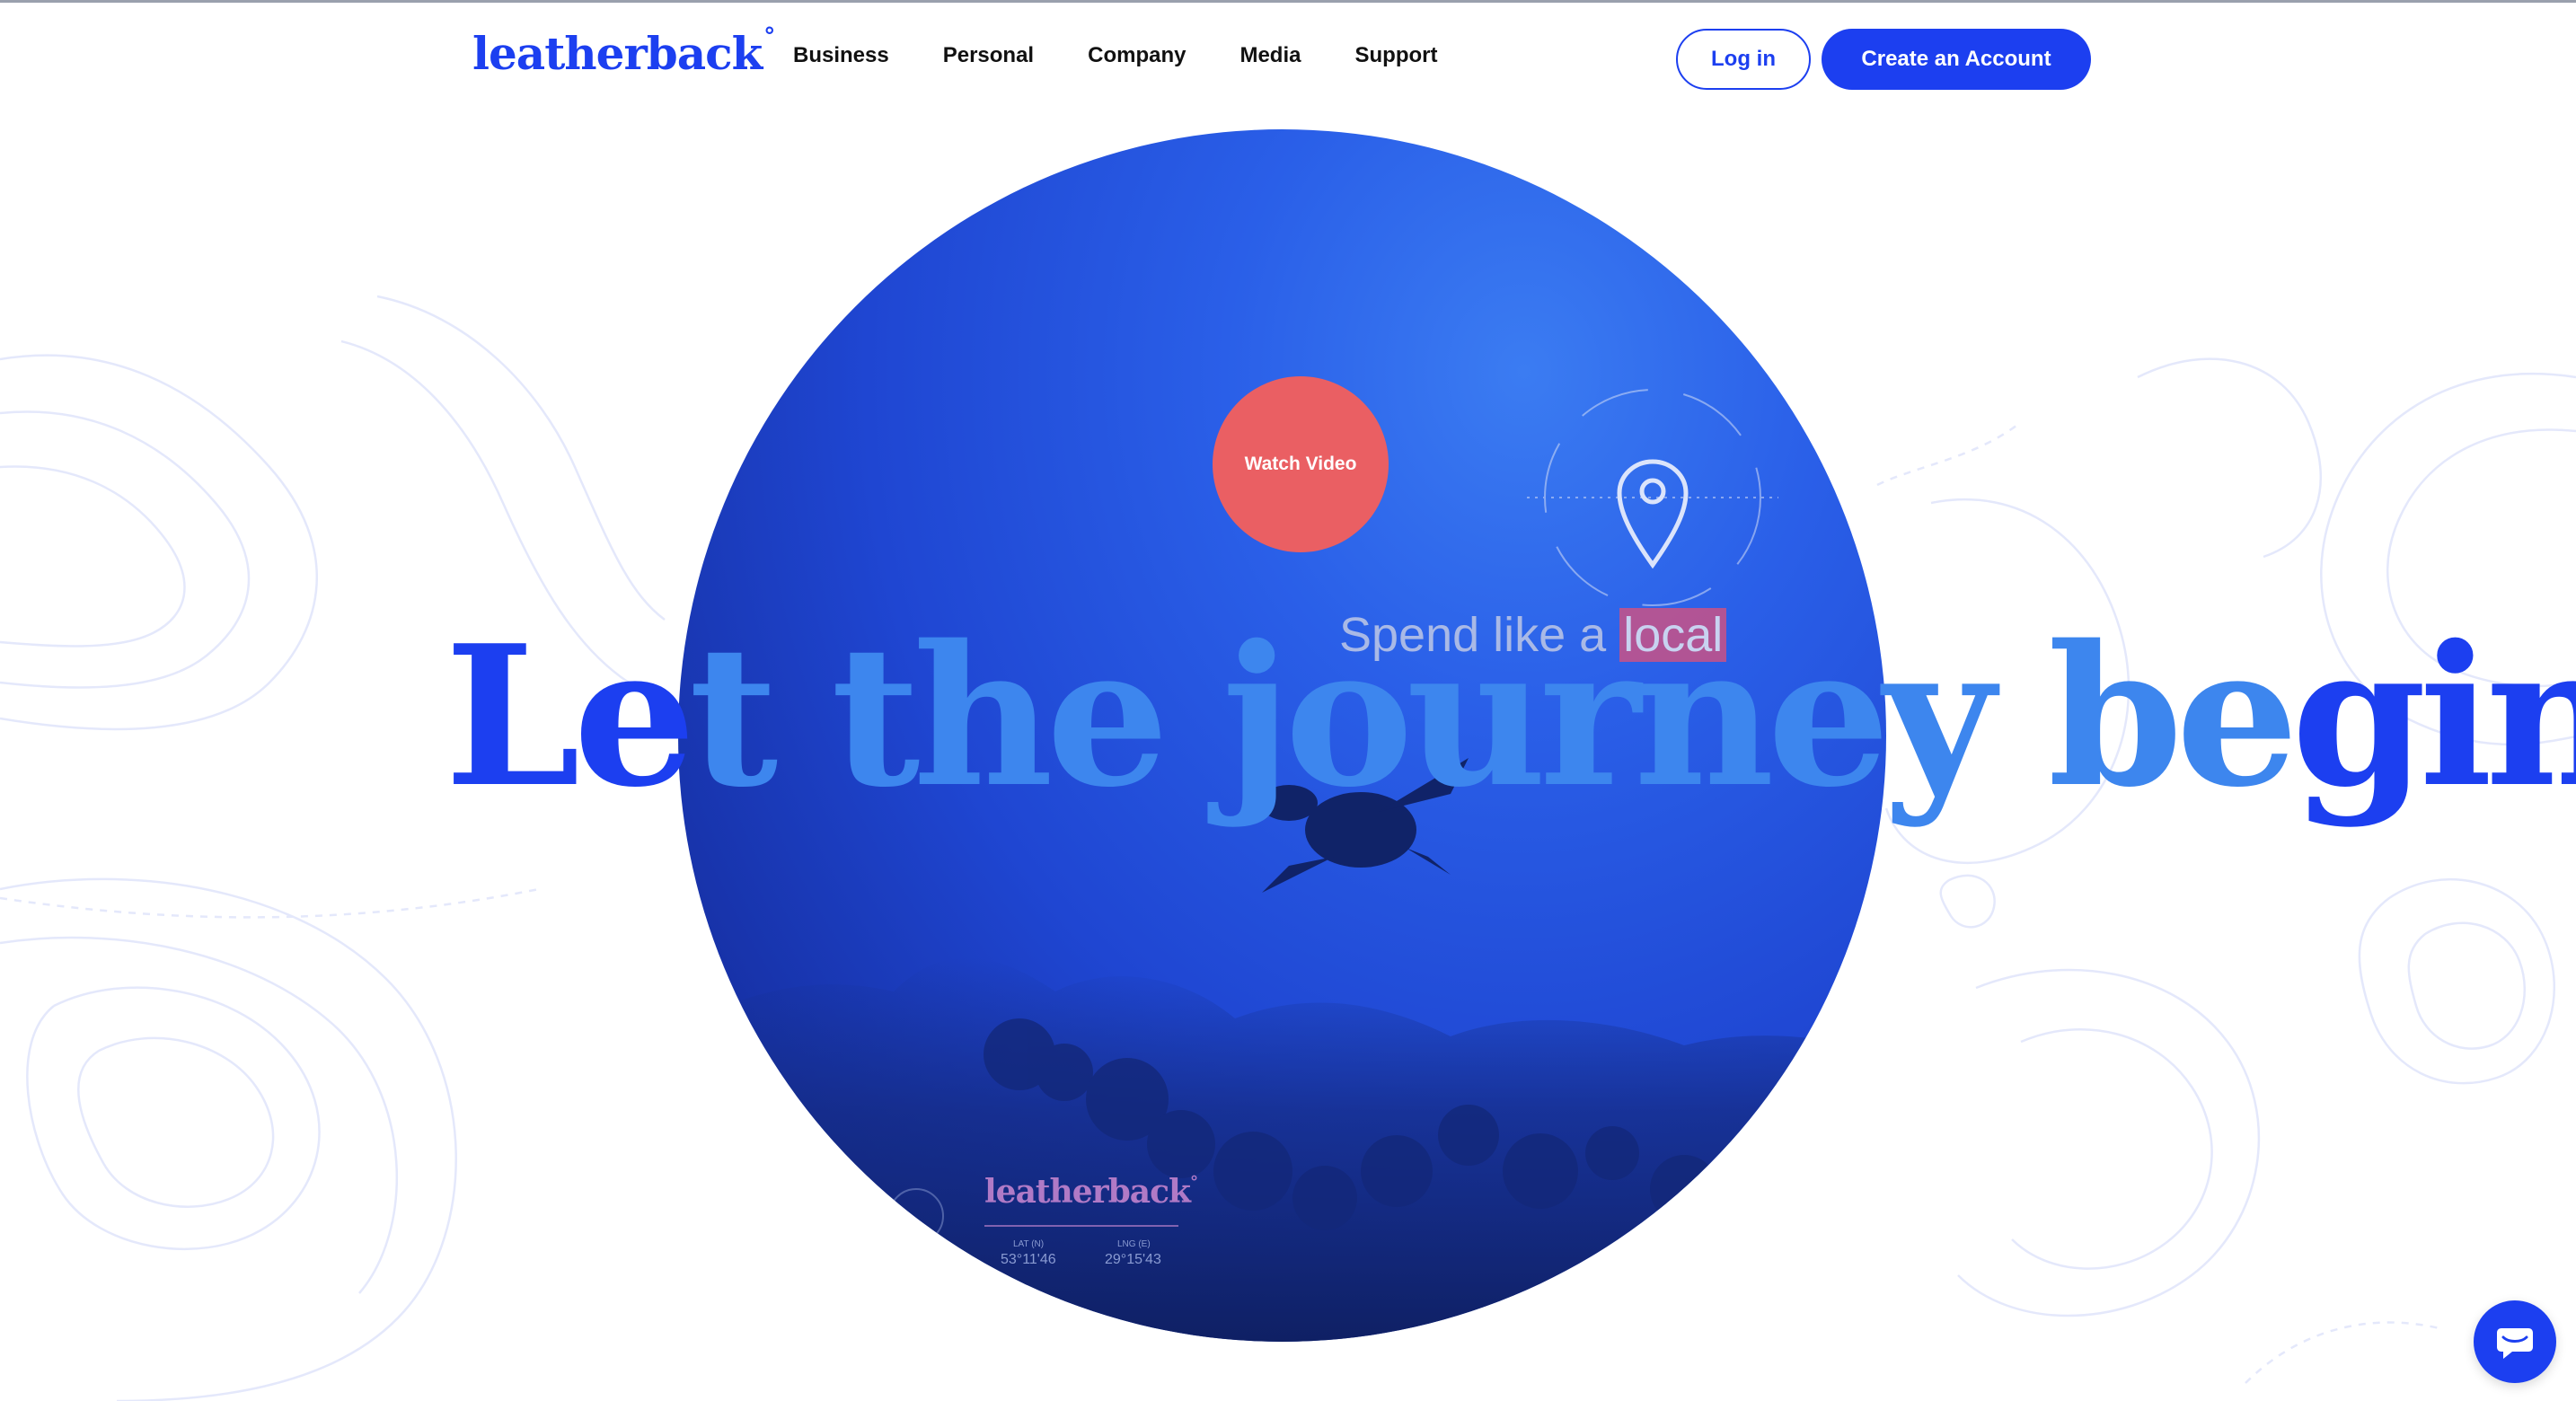 The height and width of the screenshot is (1401, 2576). I want to click on nav-item-personal: Personal, so click(988, 55).